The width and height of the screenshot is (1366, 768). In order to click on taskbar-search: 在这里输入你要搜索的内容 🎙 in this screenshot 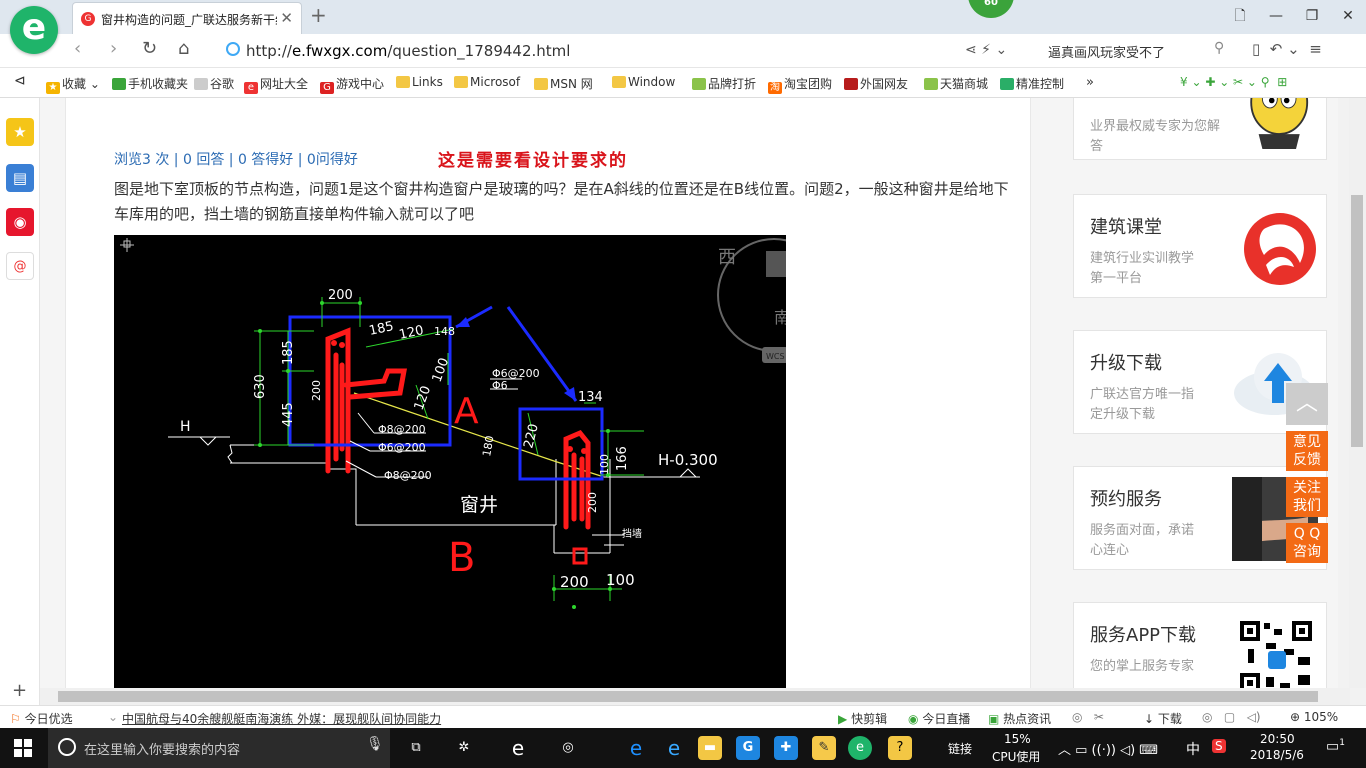, I will do `click(219, 748)`.